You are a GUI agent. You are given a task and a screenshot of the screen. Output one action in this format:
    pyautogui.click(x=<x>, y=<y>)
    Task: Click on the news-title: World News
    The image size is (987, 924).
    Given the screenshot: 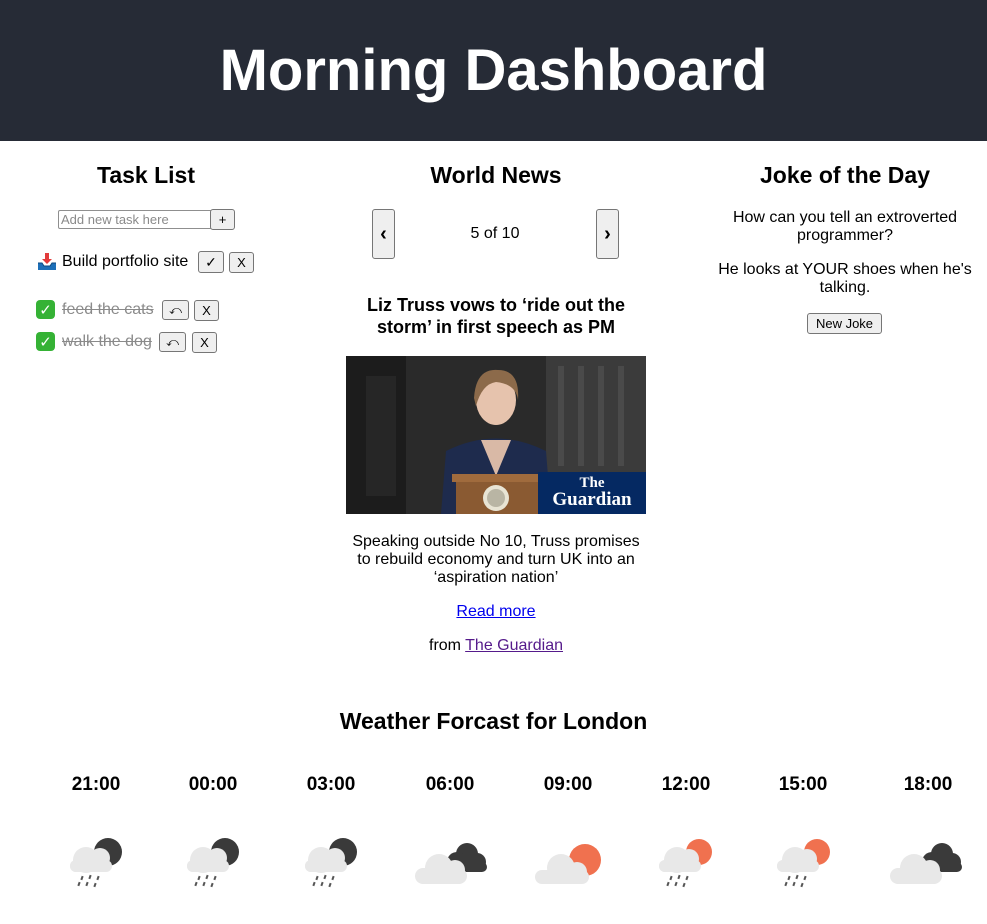 What is the action you would take?
    pyautogui.click(x=496, y=175)
    